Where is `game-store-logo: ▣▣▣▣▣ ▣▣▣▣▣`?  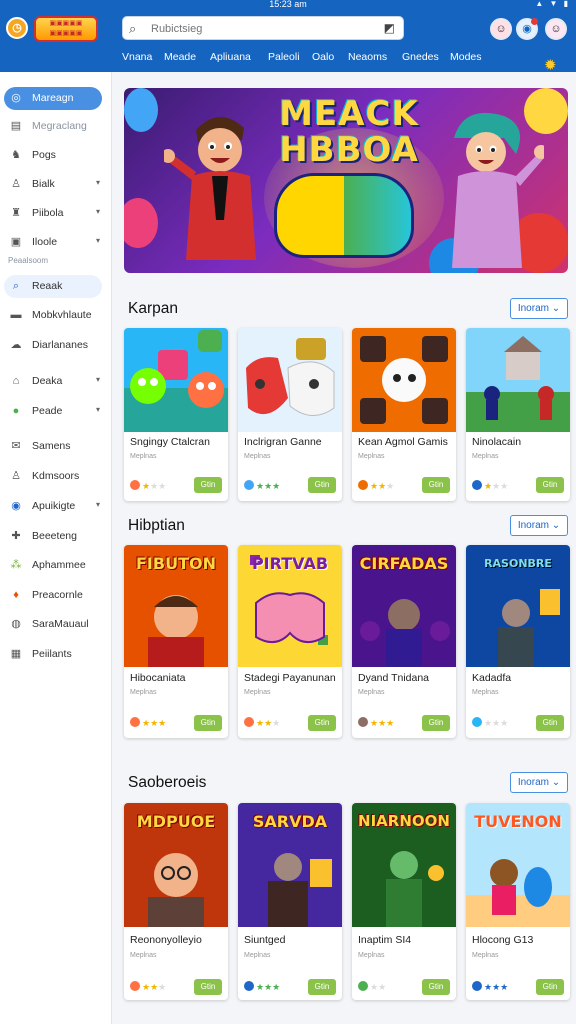
game-store-logo: ▣▣▣▣▣ ▣▣▣▣▣ is located at coordinates (66, 29).